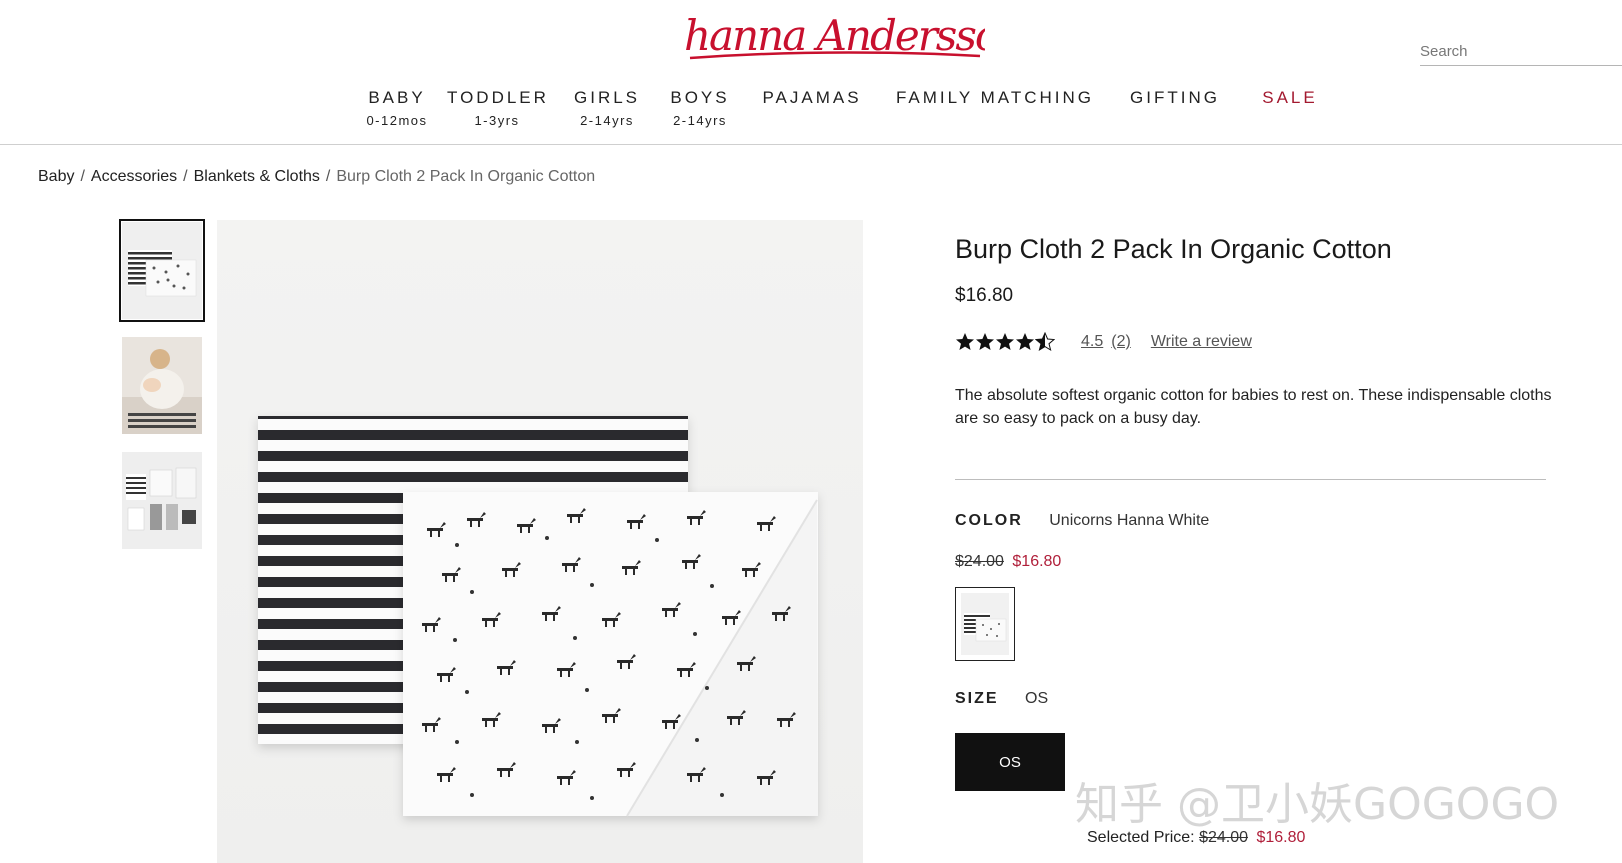  I want to click on nav-label: FAMILY MATCHING, so click(995, 97).